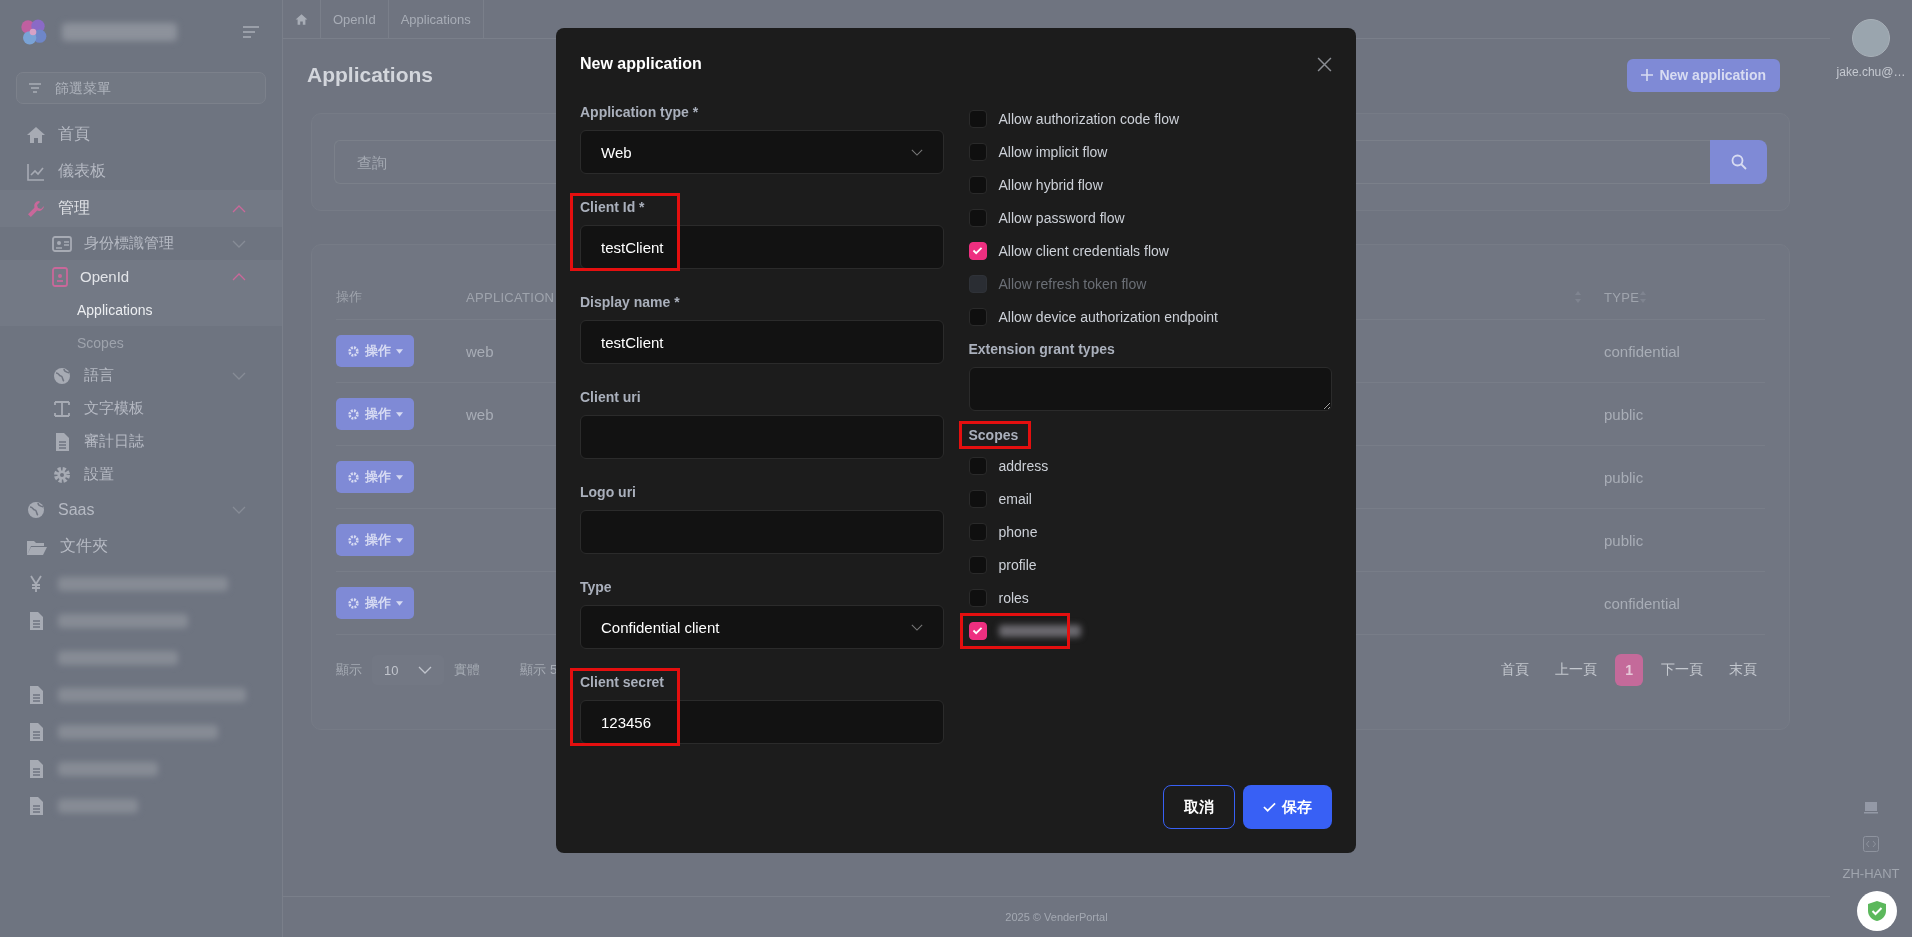  Describe the element at coordinates (1515, 670) in the screenshot. I see `page-link: 首頁` at that location.